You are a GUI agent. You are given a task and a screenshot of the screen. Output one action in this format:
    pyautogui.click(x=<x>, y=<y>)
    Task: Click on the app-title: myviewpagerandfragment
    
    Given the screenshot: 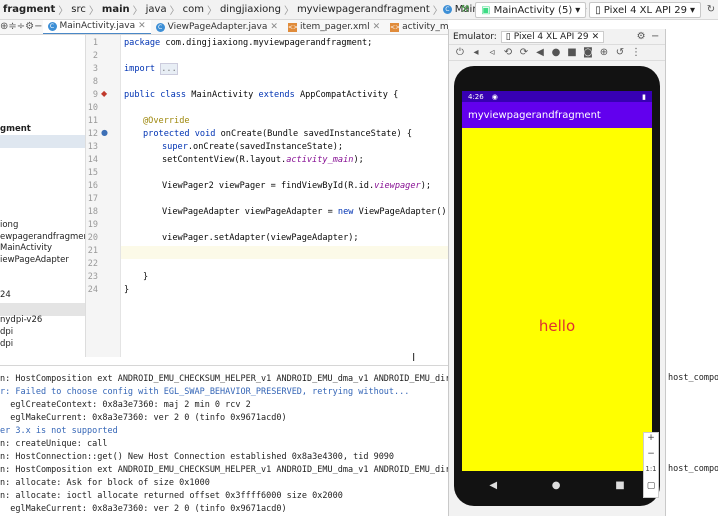 What is the action you would take?
    pyautogui.click(x=534, y=115)
    